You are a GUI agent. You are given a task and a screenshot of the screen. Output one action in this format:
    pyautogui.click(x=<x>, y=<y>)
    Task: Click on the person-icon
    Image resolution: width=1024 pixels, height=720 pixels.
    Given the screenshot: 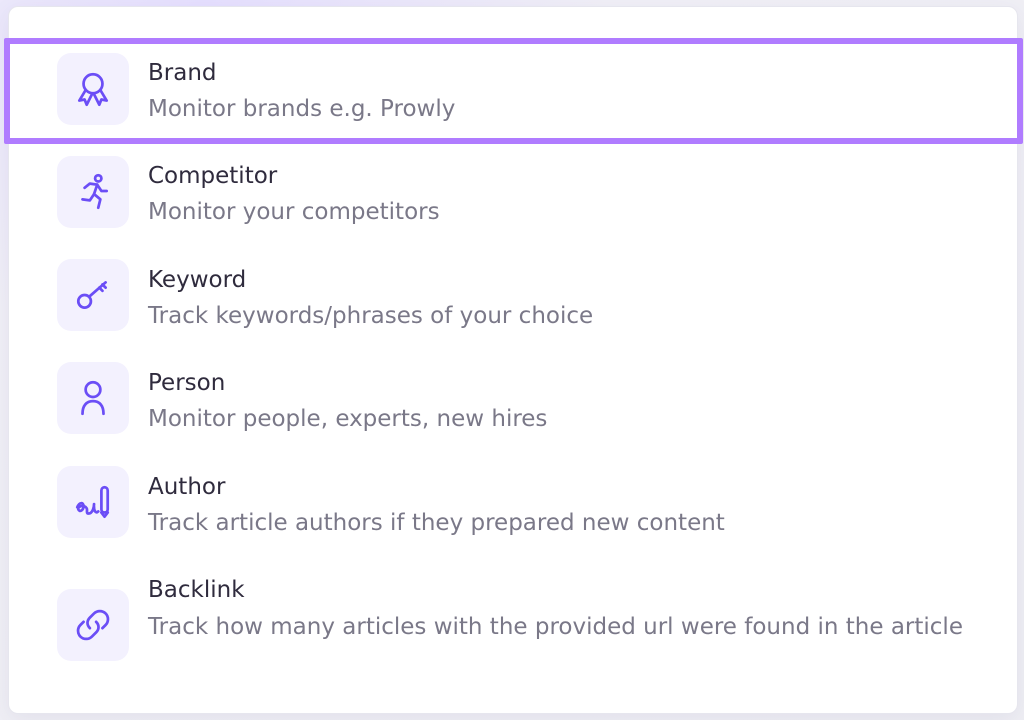 What is the action you would take?
    pyautogui.click(x=93, y=398)
    